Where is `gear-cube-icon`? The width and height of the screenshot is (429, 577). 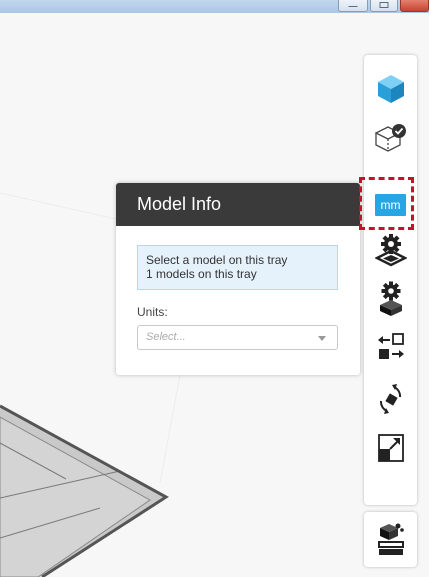
gear-cube-icon is located at coordinates (390, 298).